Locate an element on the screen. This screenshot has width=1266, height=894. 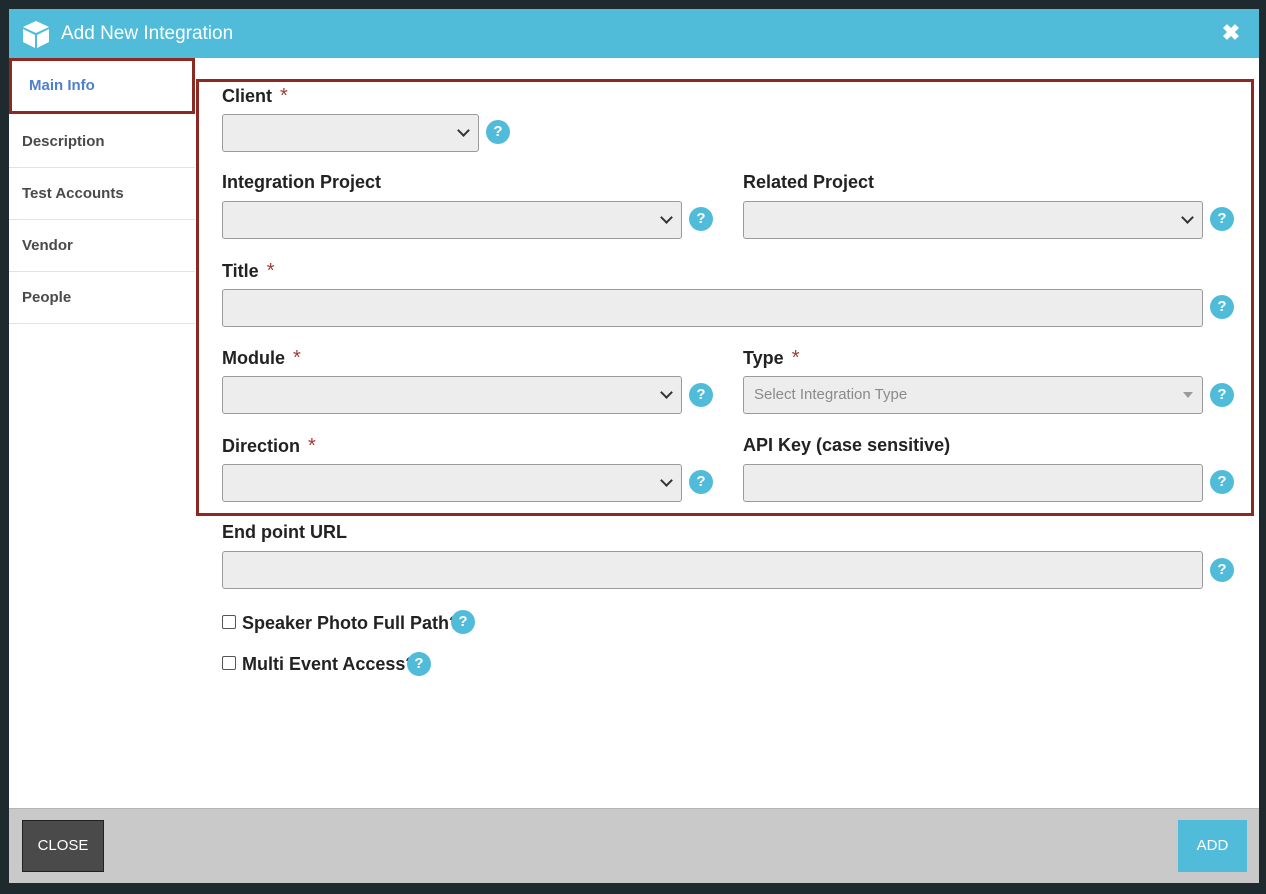
sidebar-item-people: People is located at coordinates (102, 298).